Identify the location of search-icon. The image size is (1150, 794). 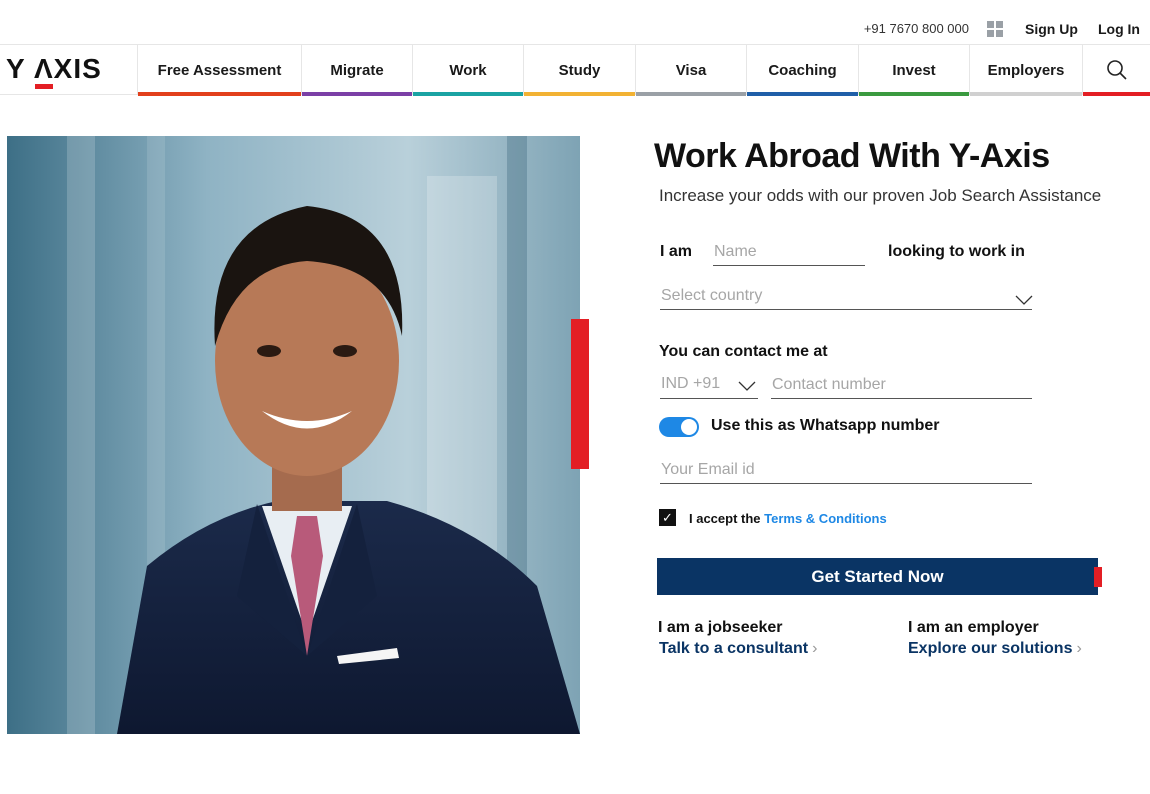
(1116, 70).